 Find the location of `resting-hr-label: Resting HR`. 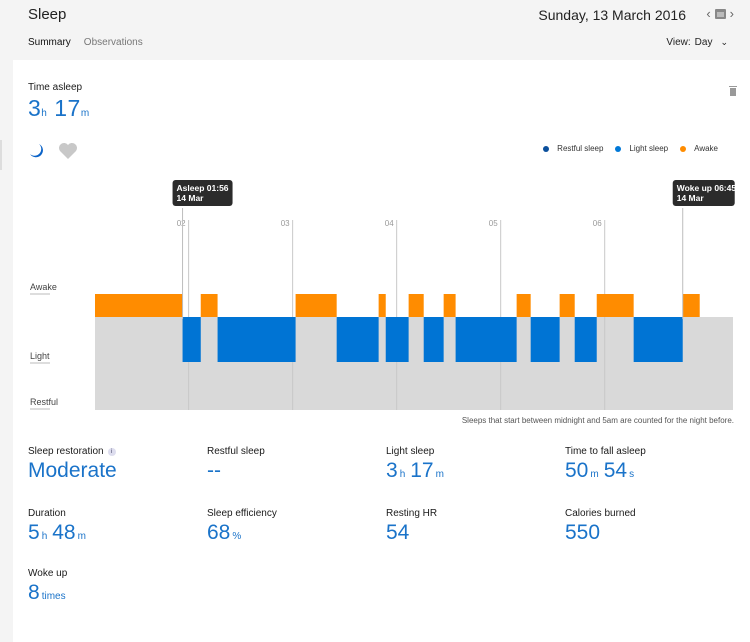

resting-hr-label: Resting HR is located at coordinates (412, 513).